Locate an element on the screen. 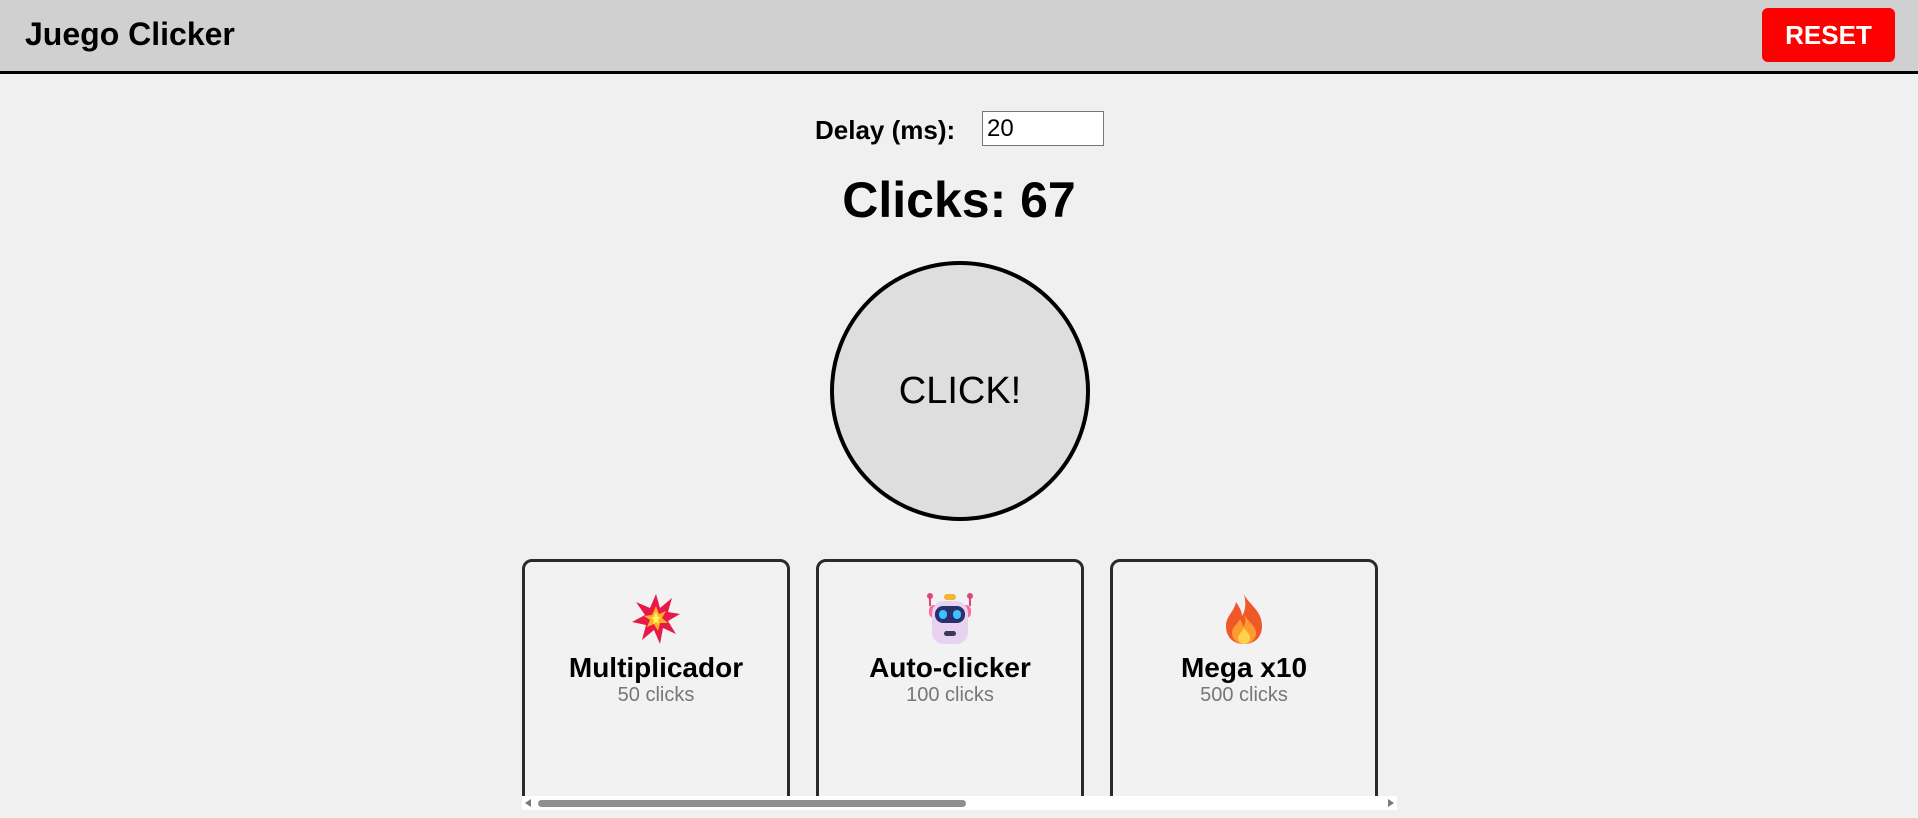  app-title: Juego Clicker is located at coordinates (130, 34).